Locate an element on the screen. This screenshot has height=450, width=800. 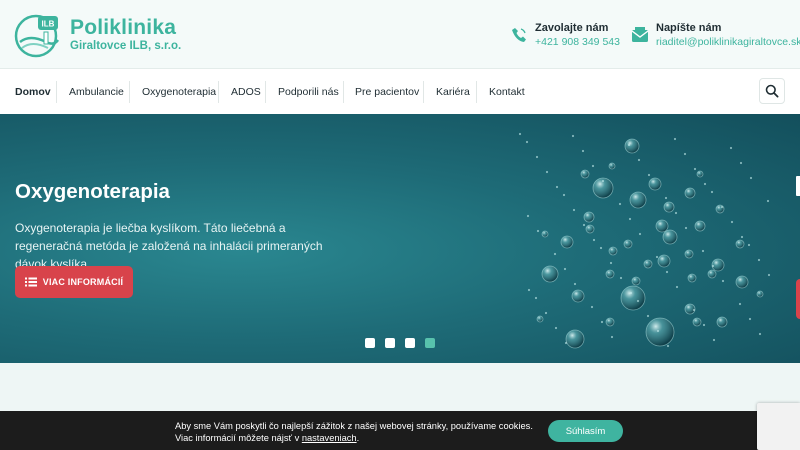
more-info-label: VIAC INFORMÁCIÍ is located at coordinates (83, 282).